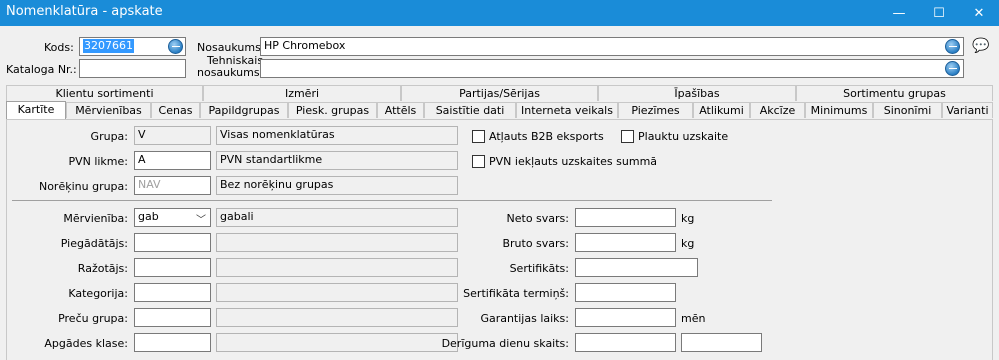 This screenshot has width=999, height=360. What do you see at coordinates (625, 292) in the screenshot?
I see `sert-termins-field` at bounding box center [625, 292].